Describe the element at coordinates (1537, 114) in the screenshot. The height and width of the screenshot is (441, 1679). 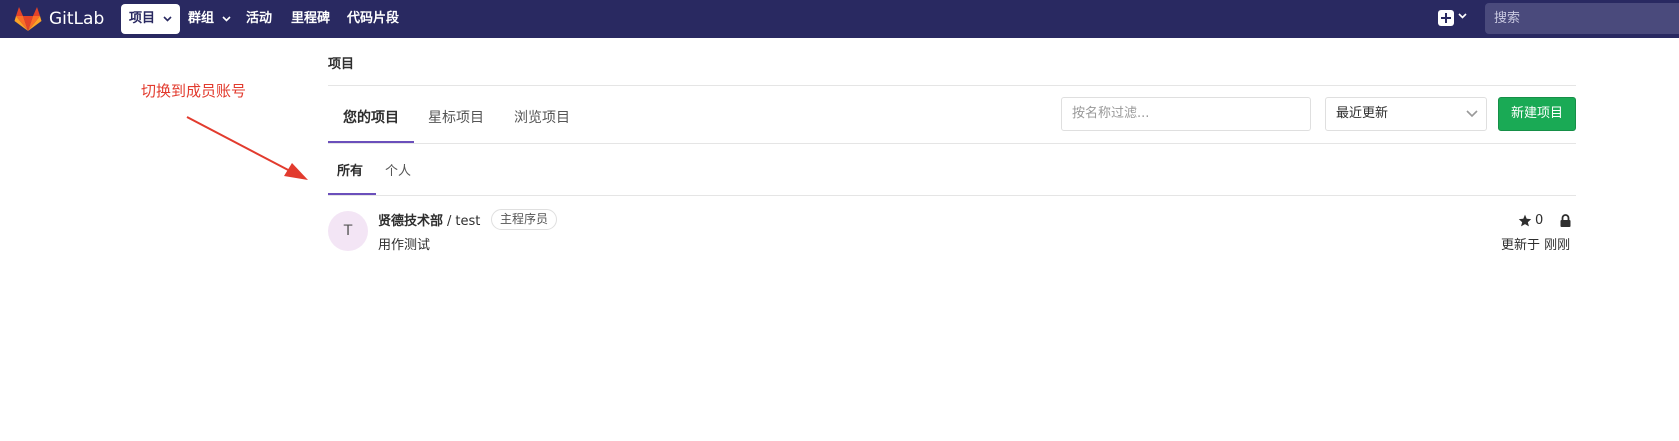
I see `new-project-button: 新建项目` at that location.